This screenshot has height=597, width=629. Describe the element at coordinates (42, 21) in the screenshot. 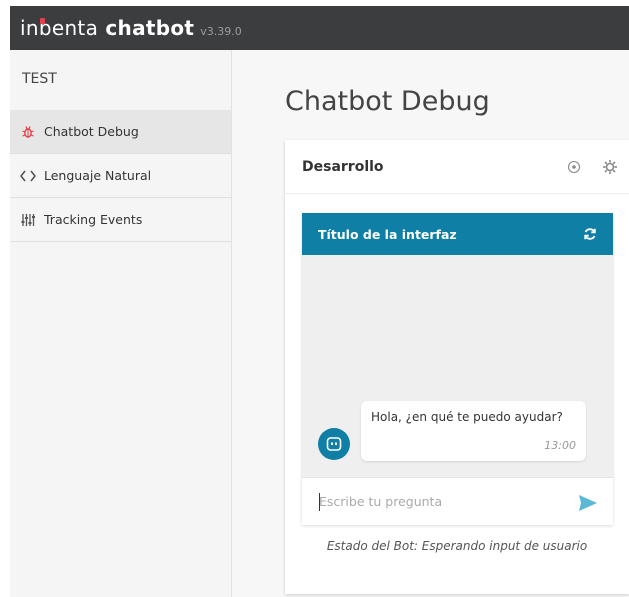

I see `logo-dot` at that location.